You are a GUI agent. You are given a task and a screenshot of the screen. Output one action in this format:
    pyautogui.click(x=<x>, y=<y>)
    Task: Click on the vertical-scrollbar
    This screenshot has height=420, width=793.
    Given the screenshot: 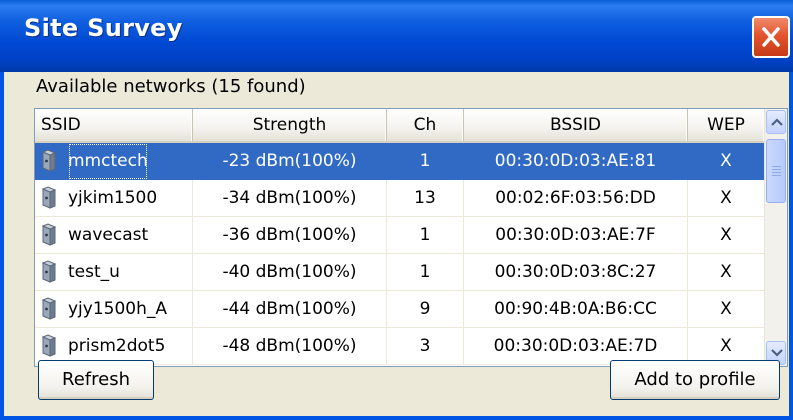 What is the action you would take?
    pyautogui.click(x=775, y=237)
    